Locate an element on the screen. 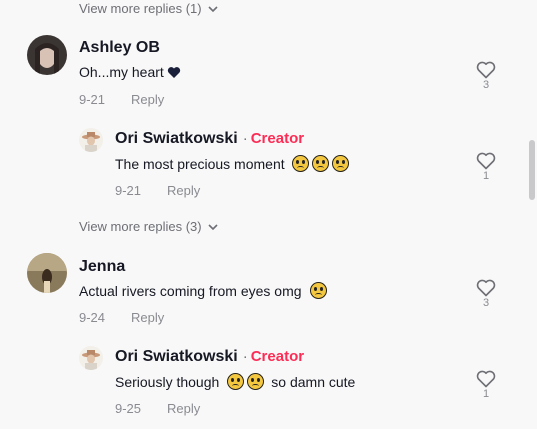  comment-text: Actual rivers coming from eyes omg is located at coordinates (203, 290).